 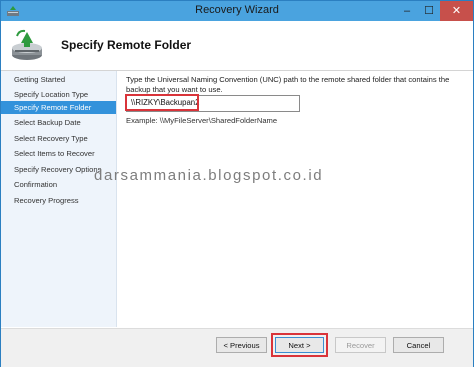 I want to click on backup-restore-icon, so click(x=27, y=44).